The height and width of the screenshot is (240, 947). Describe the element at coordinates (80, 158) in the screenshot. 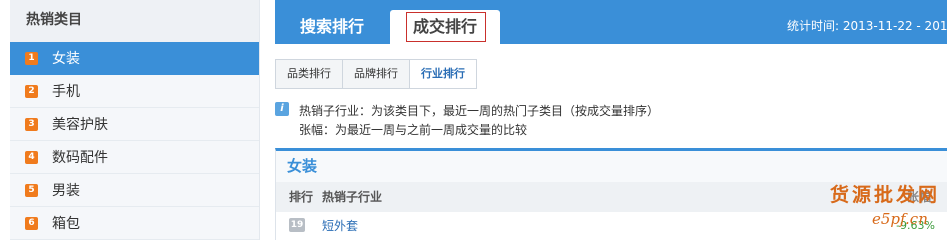

I see `sidebar-item-label: 数码配件` at that location.